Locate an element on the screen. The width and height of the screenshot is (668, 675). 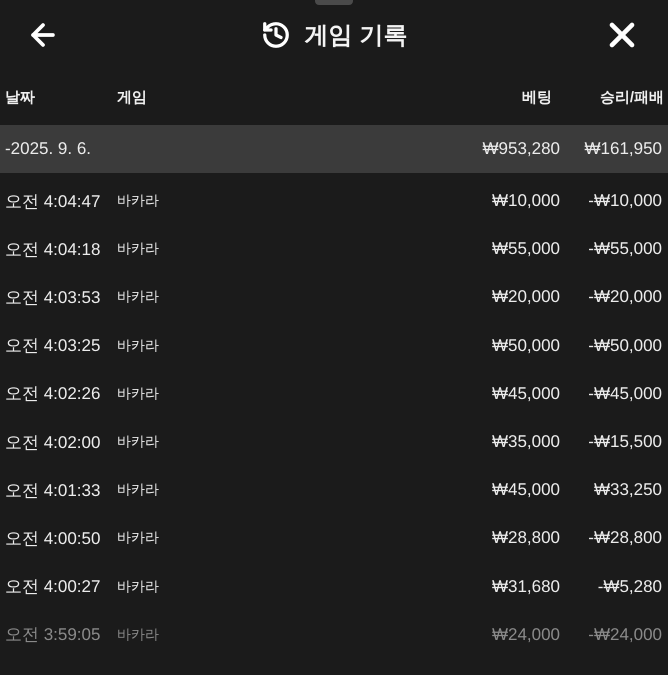
time-cell-text: 오전 4:04:18 is located at coordinates (53, 249).